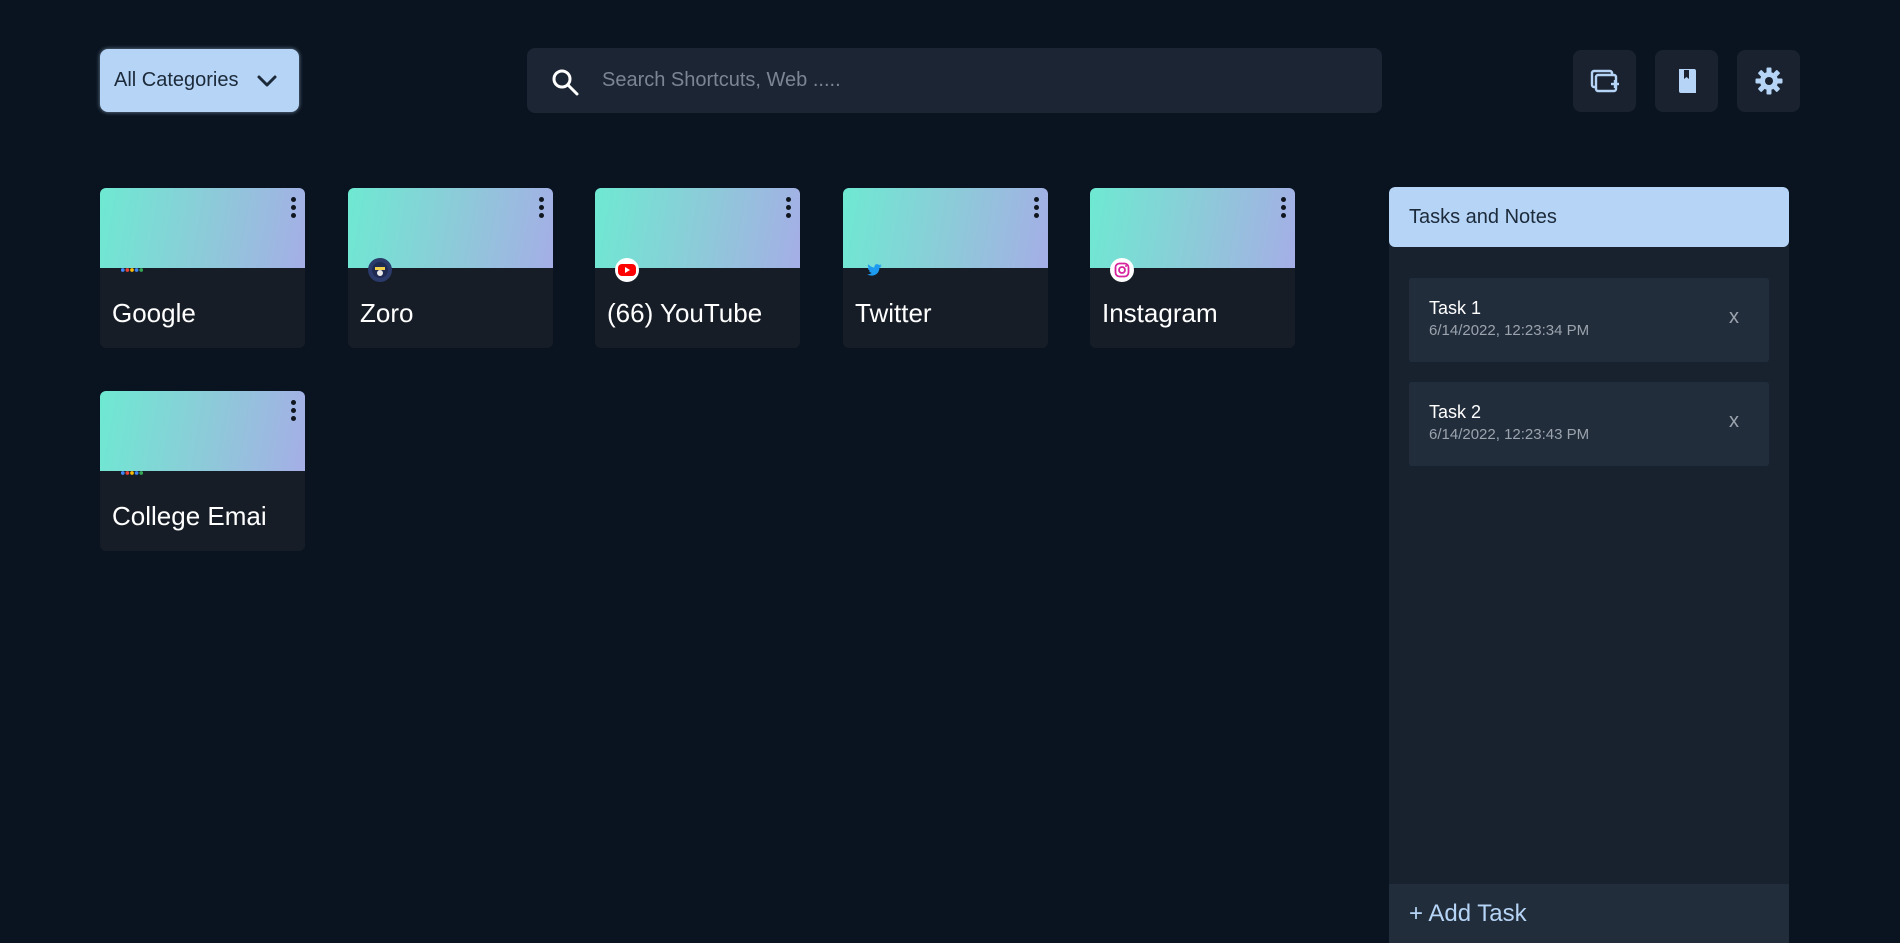  Describe the element at coordinates (893, 313) in the screenshot. I see `shortcut-title: Twitter` at that location.